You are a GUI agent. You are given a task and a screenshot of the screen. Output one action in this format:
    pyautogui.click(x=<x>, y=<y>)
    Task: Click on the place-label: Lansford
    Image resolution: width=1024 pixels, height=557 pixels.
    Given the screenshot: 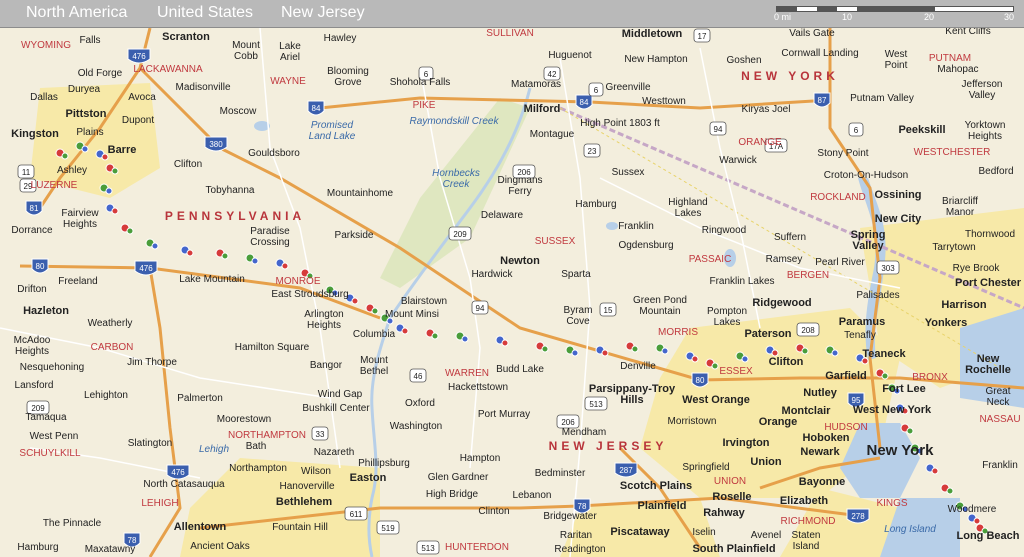 What is the action you would take?
    pyautogui.click(x=34, y=385)
    